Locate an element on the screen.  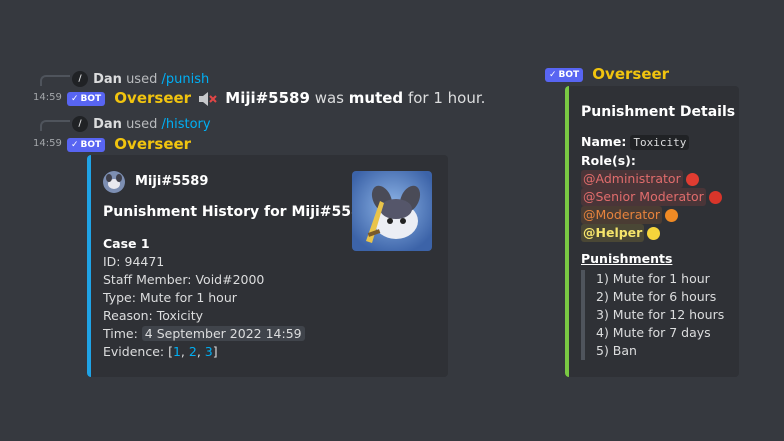
embed-author-name: Miji#5589 is located at coordinates (171, 181).